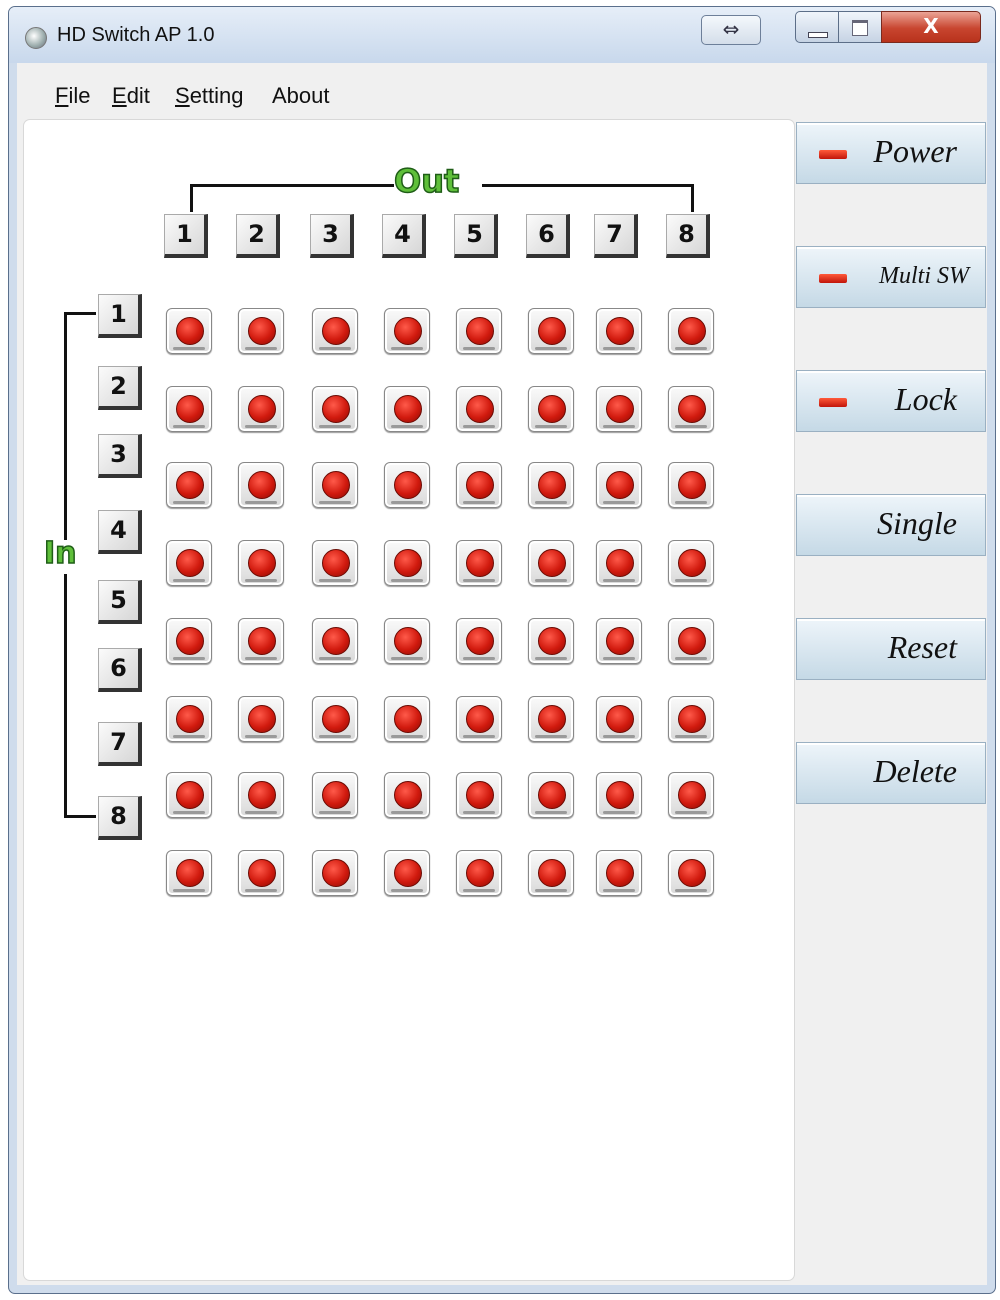  What do you see at coordinates (551, 719) in the screenshot?
I see `matrix-button-r6-c6` at bounding box center [551, 719].